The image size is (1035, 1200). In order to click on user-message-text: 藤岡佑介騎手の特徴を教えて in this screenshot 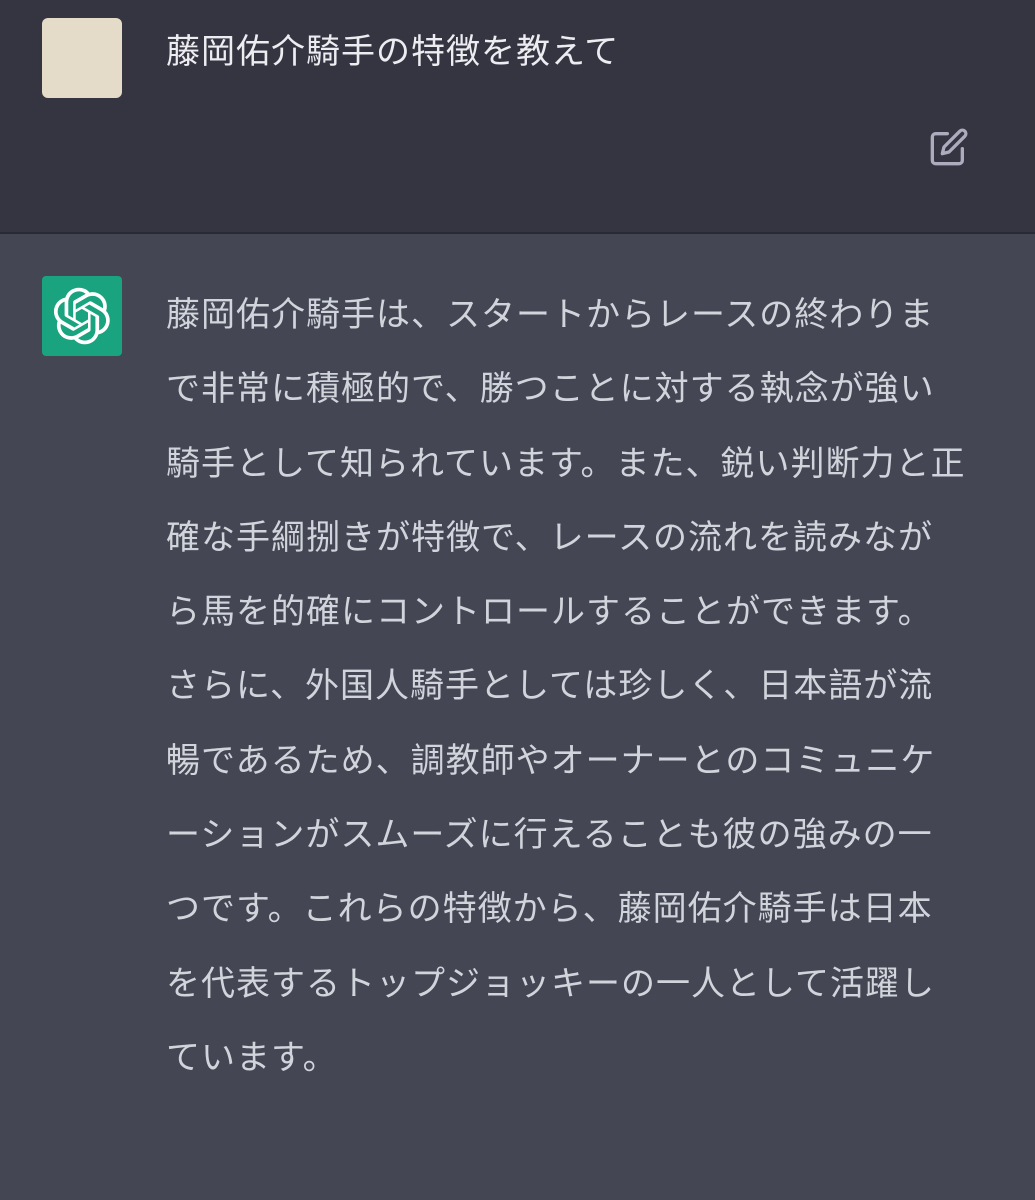, I will do `click(393, 52)`.